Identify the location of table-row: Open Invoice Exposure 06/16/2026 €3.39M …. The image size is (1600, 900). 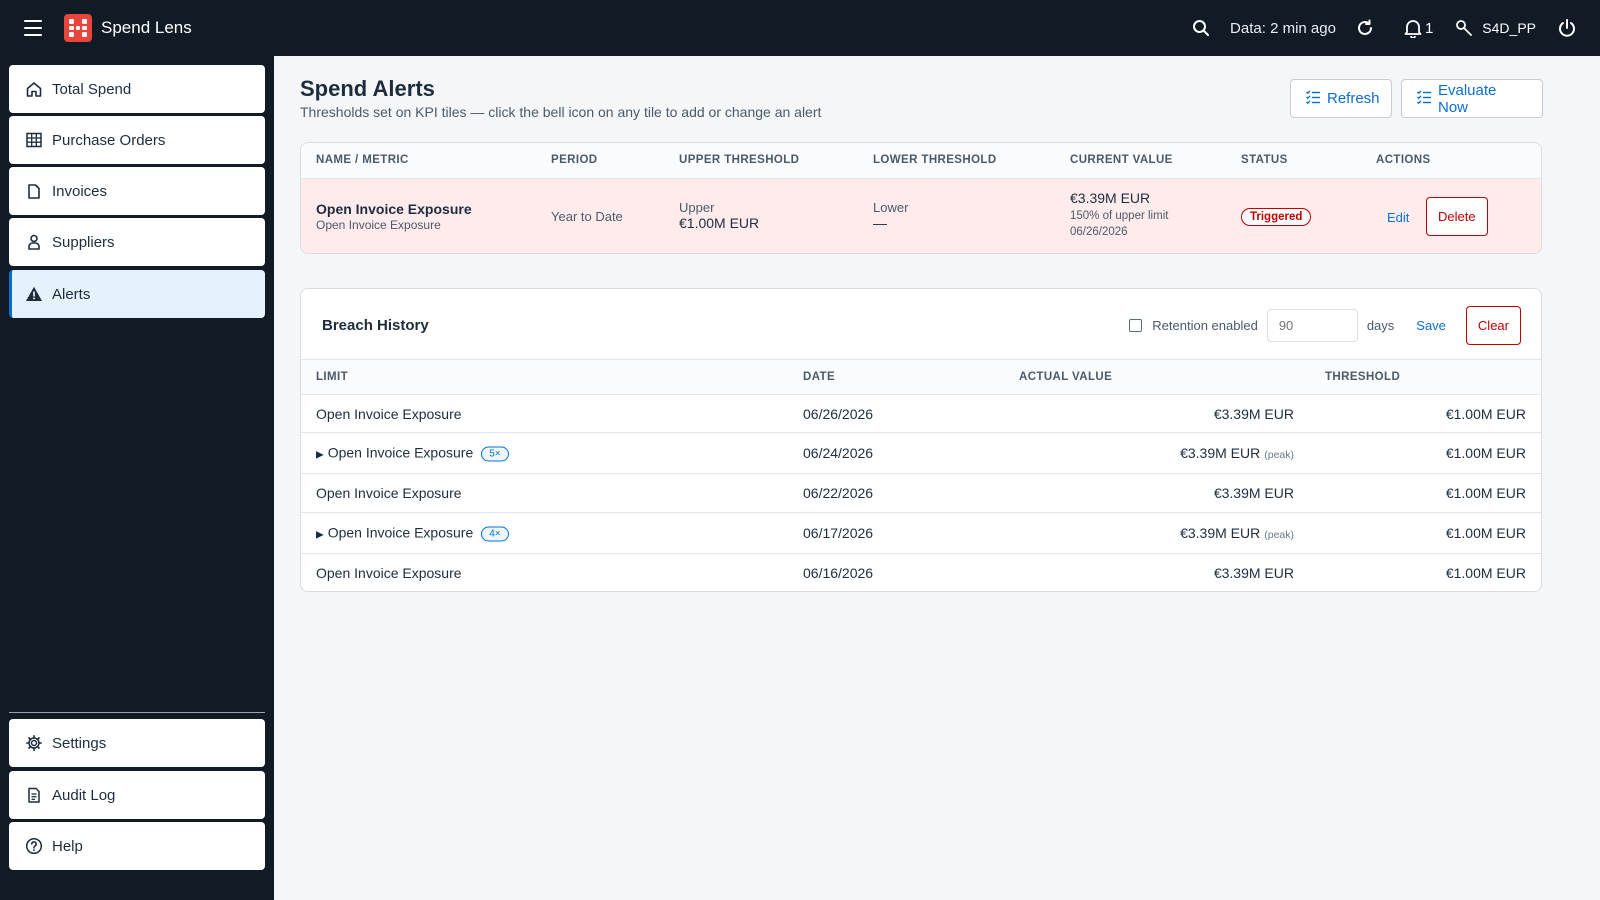
(921, 572).